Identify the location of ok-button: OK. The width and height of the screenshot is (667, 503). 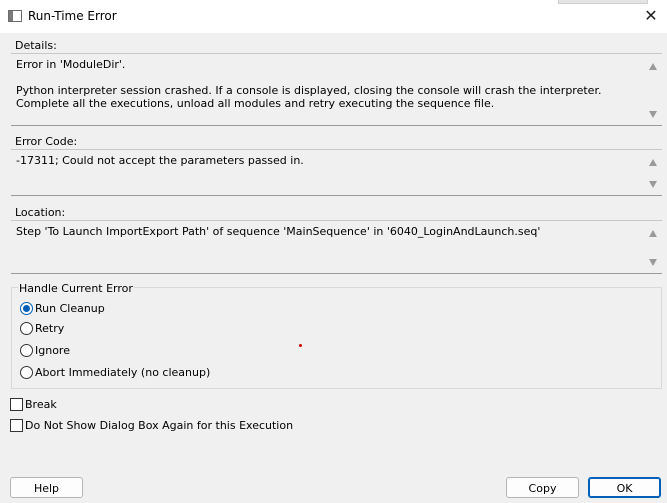
(624, 487).